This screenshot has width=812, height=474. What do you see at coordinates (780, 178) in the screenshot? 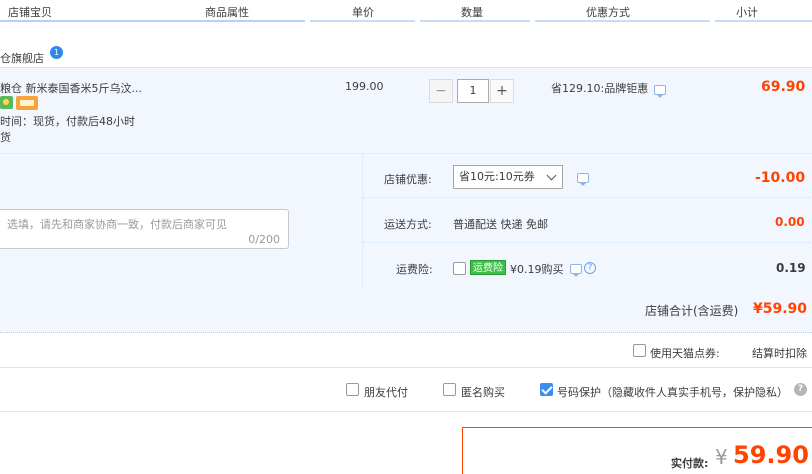
I see `shop-discount-value: -10.00` at bounding box center [780, 178].